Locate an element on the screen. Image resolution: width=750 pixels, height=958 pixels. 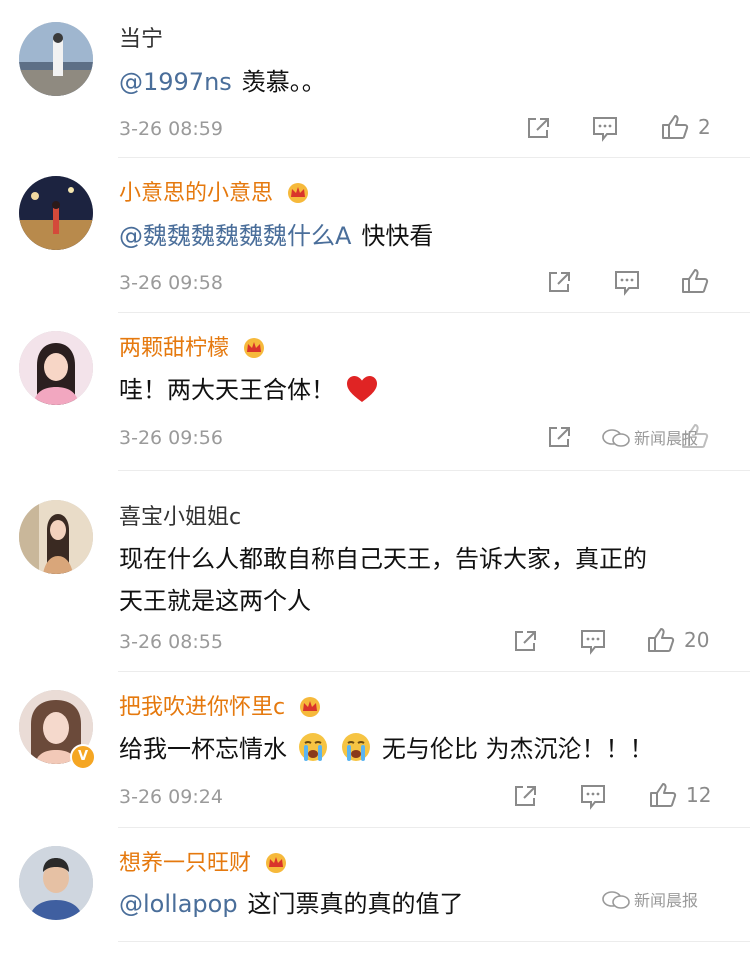
username-text: 想养一只旺财 is located at coordinates (185, 863).